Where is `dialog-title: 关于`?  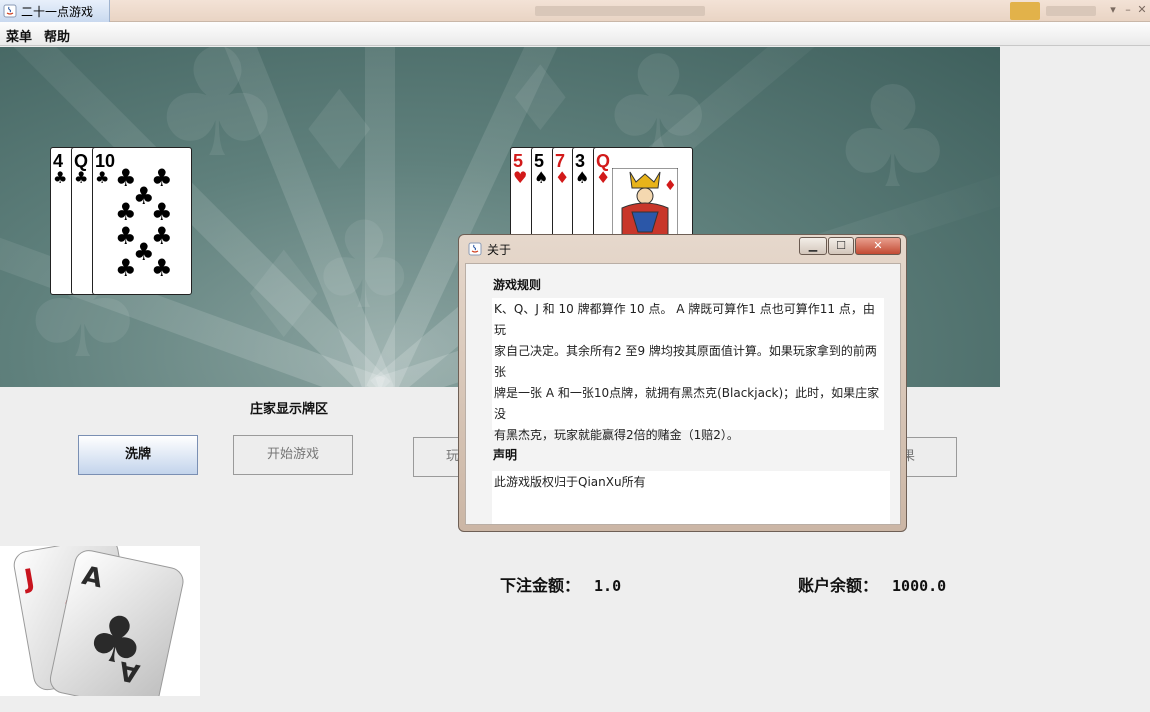 dialog-title: 关于 is located at coordinates (499, 250).